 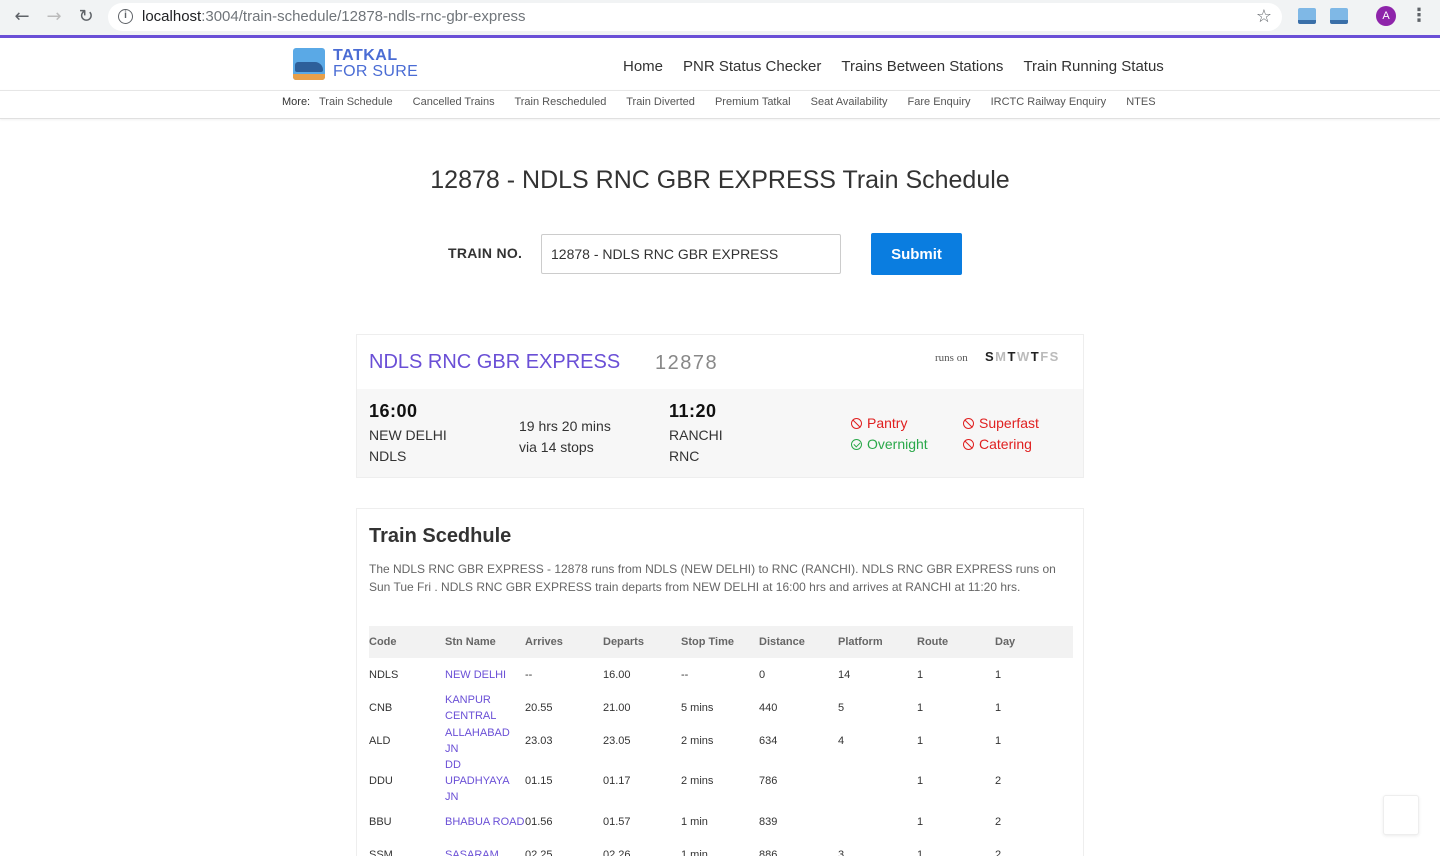 I want to click on subnav-irctc-enquiry: IRCTC Railway Enquiry, so click(x=1049, y=102).